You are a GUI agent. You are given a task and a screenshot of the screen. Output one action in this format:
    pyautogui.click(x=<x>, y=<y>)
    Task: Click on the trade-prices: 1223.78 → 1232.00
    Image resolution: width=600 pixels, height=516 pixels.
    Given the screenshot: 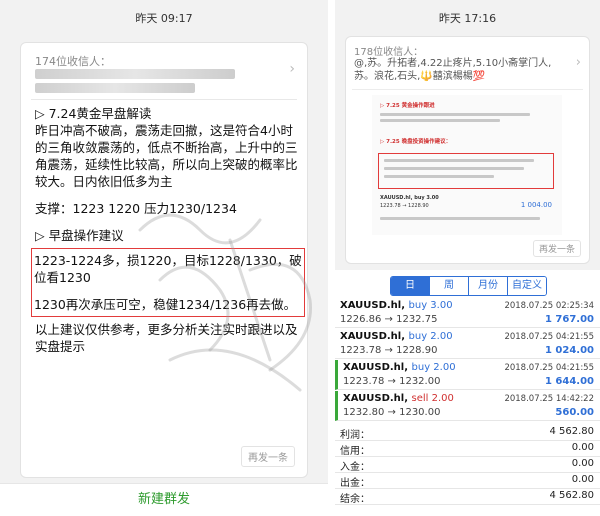 What is the action you would take?
    pyautogui.click(x=392, y=381)
    